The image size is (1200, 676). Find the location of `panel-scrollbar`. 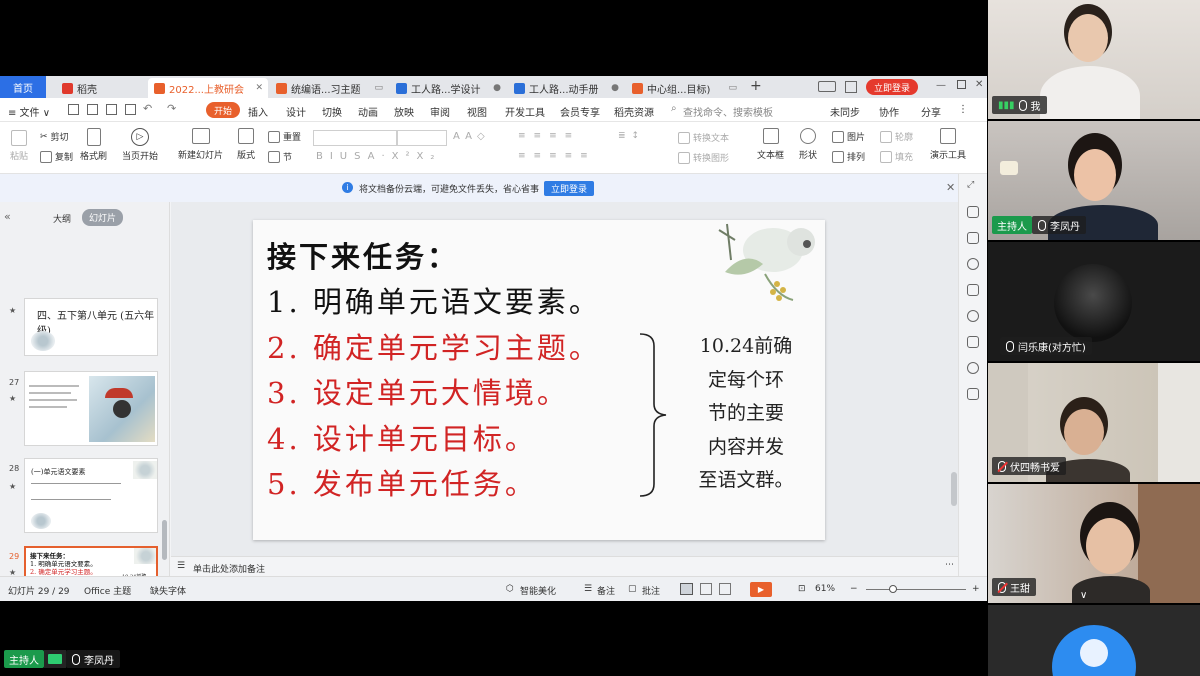

panel-scrollbar is located at coordinates (164, 540).